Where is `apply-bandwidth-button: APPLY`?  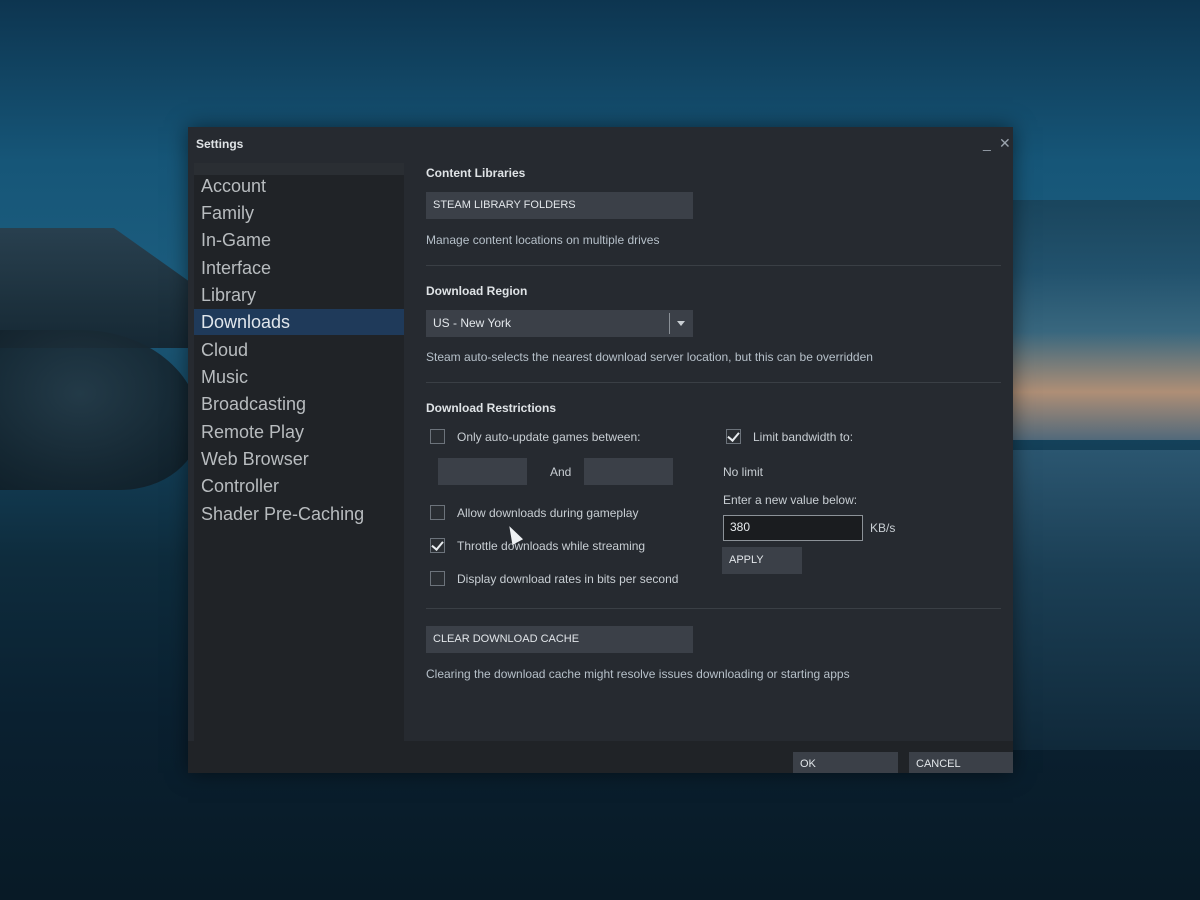
apply-bandwidth-button: APPLY is located at coordinates (762, 560).